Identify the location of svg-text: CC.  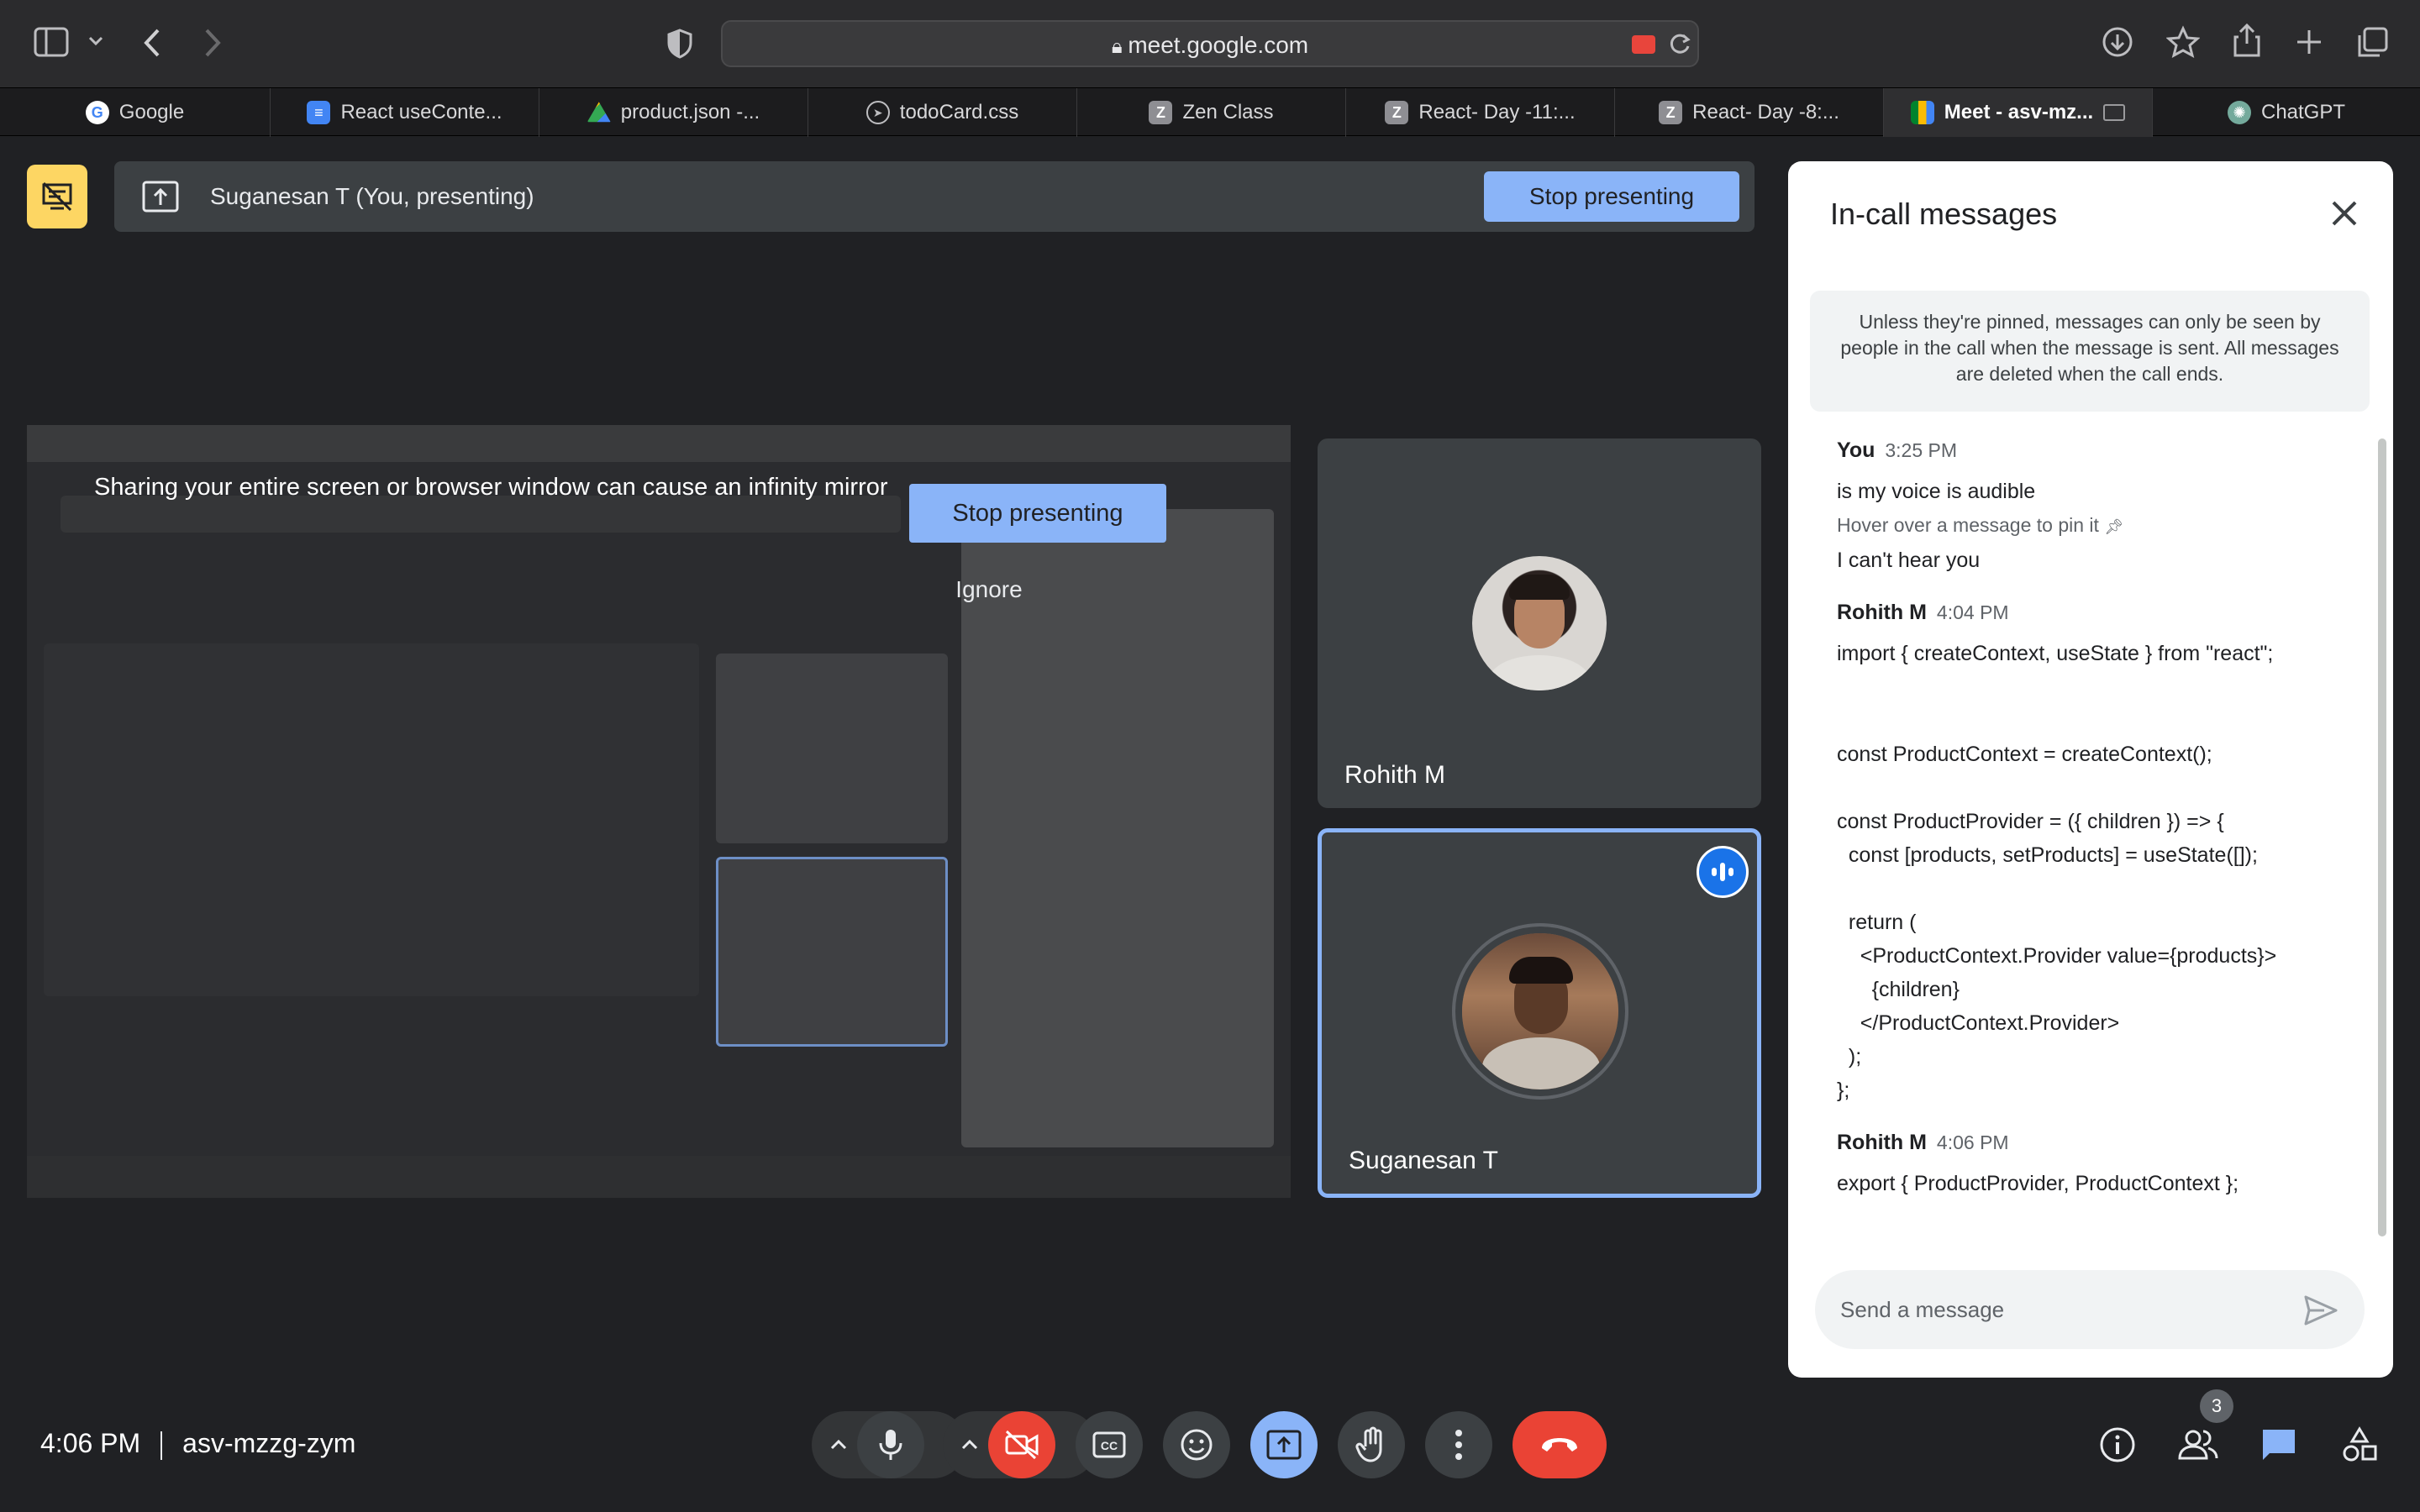
(1109, 1445).